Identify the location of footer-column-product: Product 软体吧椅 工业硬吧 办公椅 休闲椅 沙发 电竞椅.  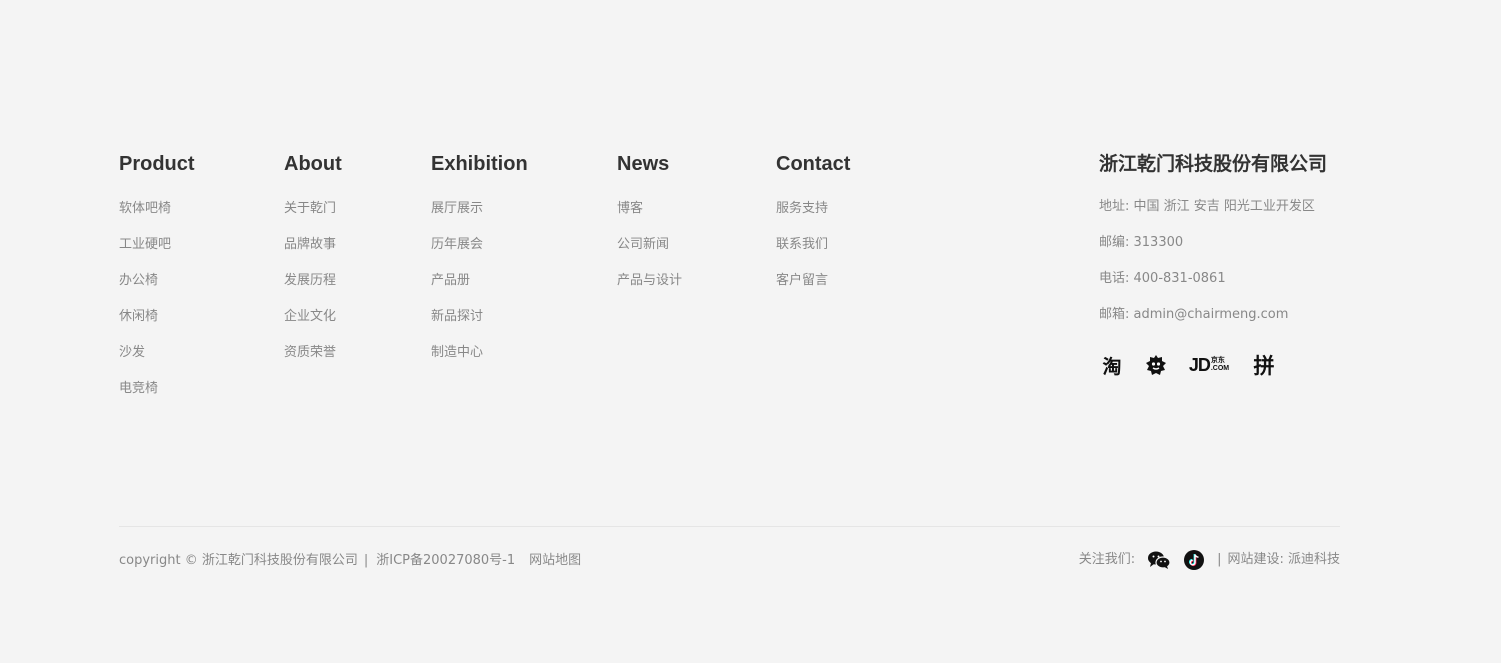
(157, 273).